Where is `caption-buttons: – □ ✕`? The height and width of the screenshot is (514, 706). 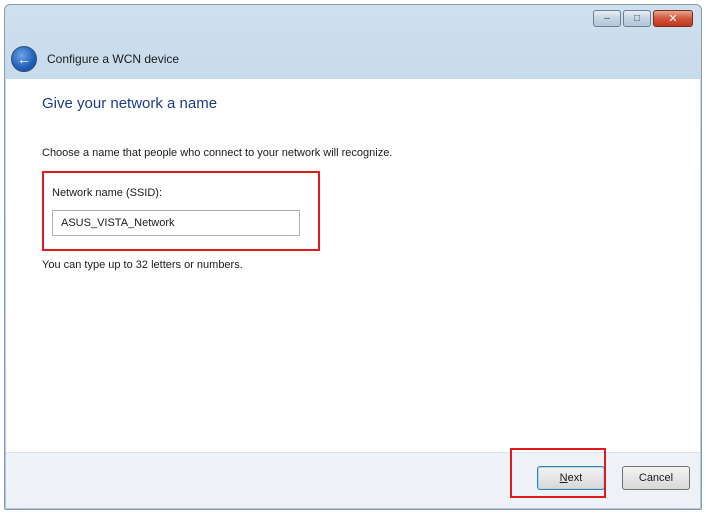 caption-buttons: – □ ✕ is located at coordinates (643, 18).